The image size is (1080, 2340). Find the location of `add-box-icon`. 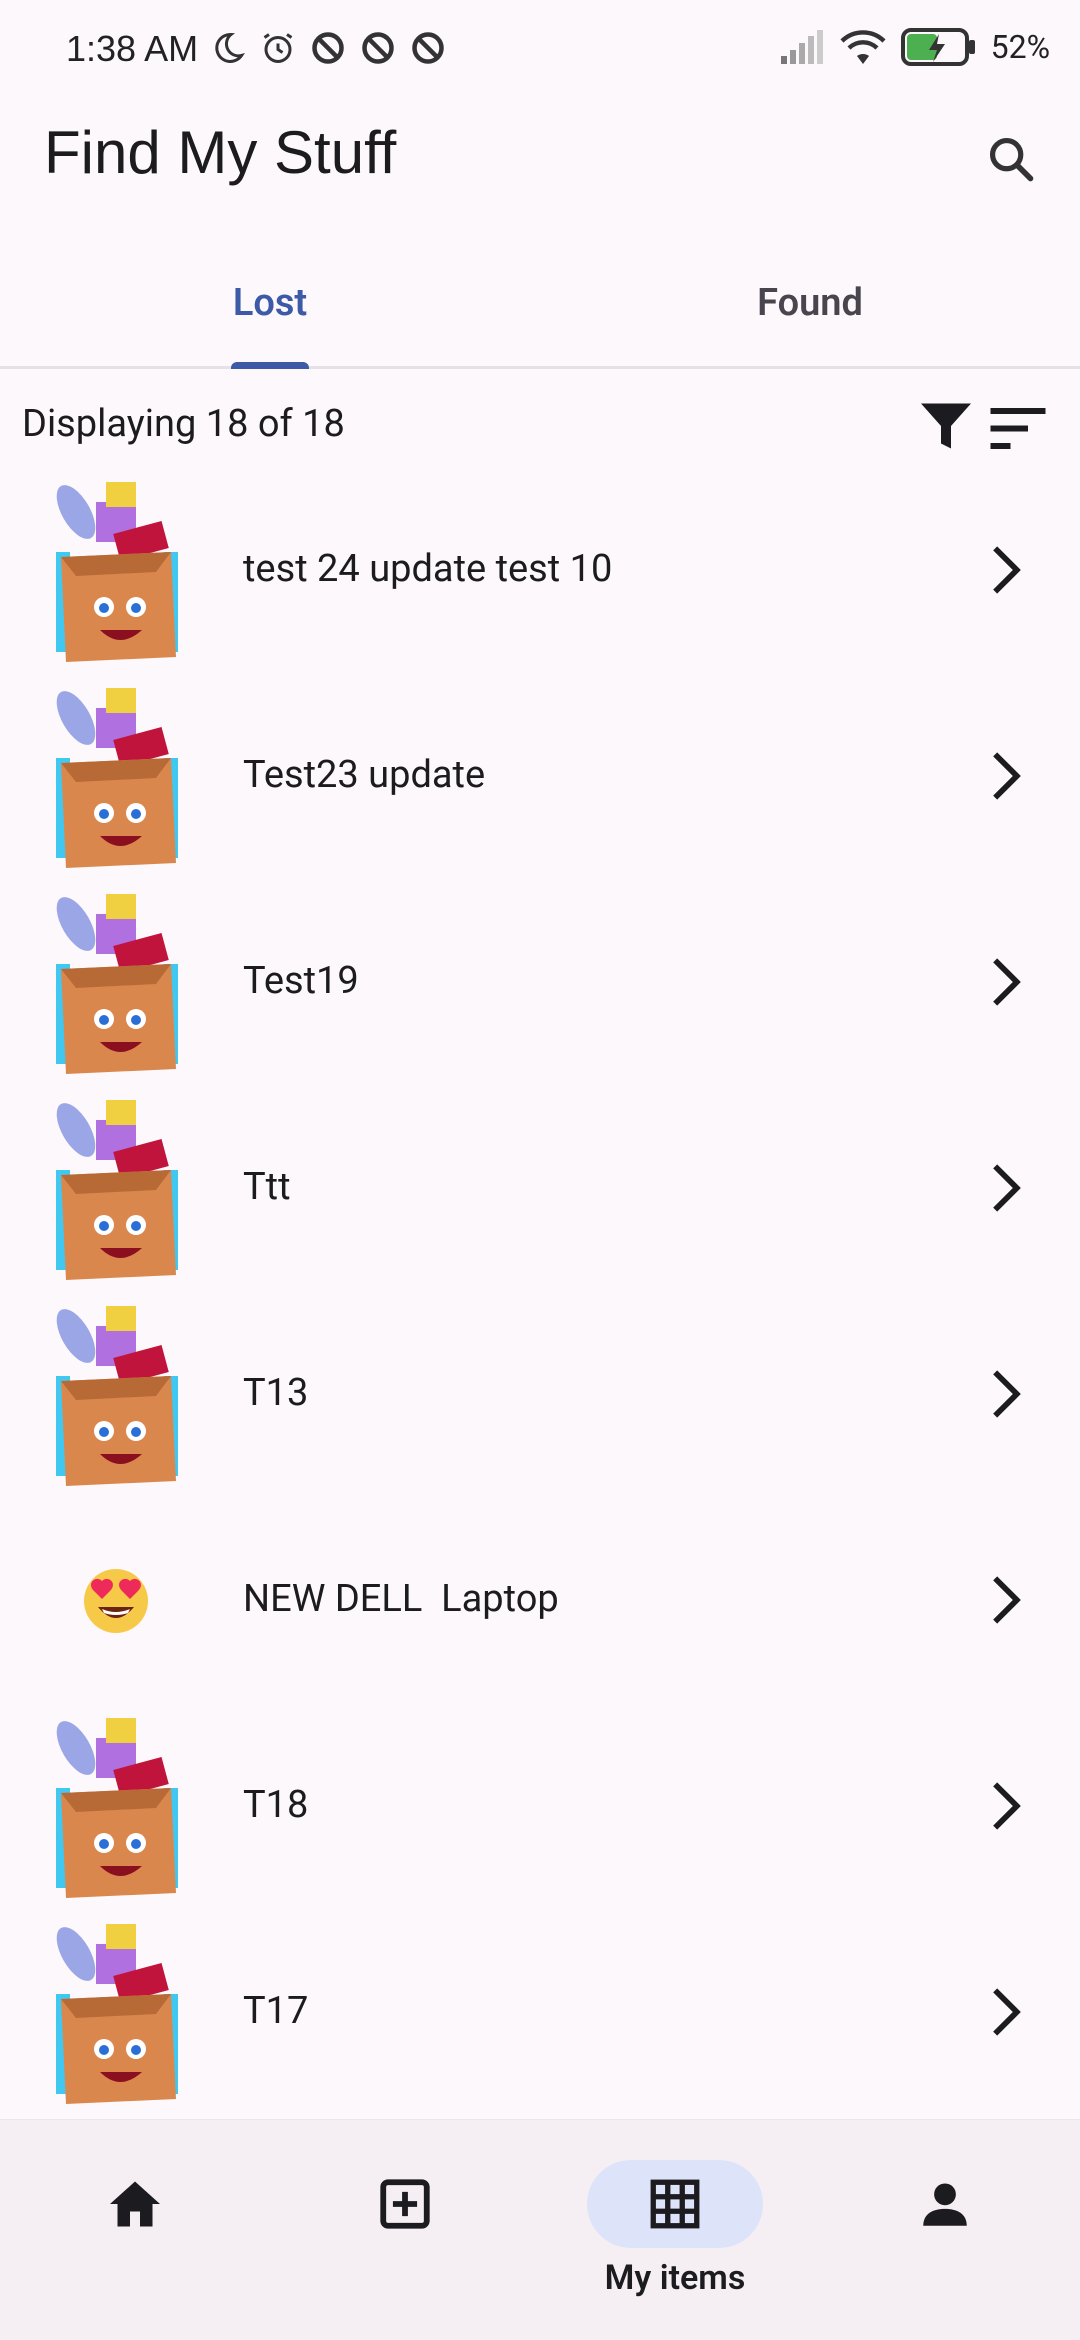

add-box-icon is located at coordinates (405, 2204).